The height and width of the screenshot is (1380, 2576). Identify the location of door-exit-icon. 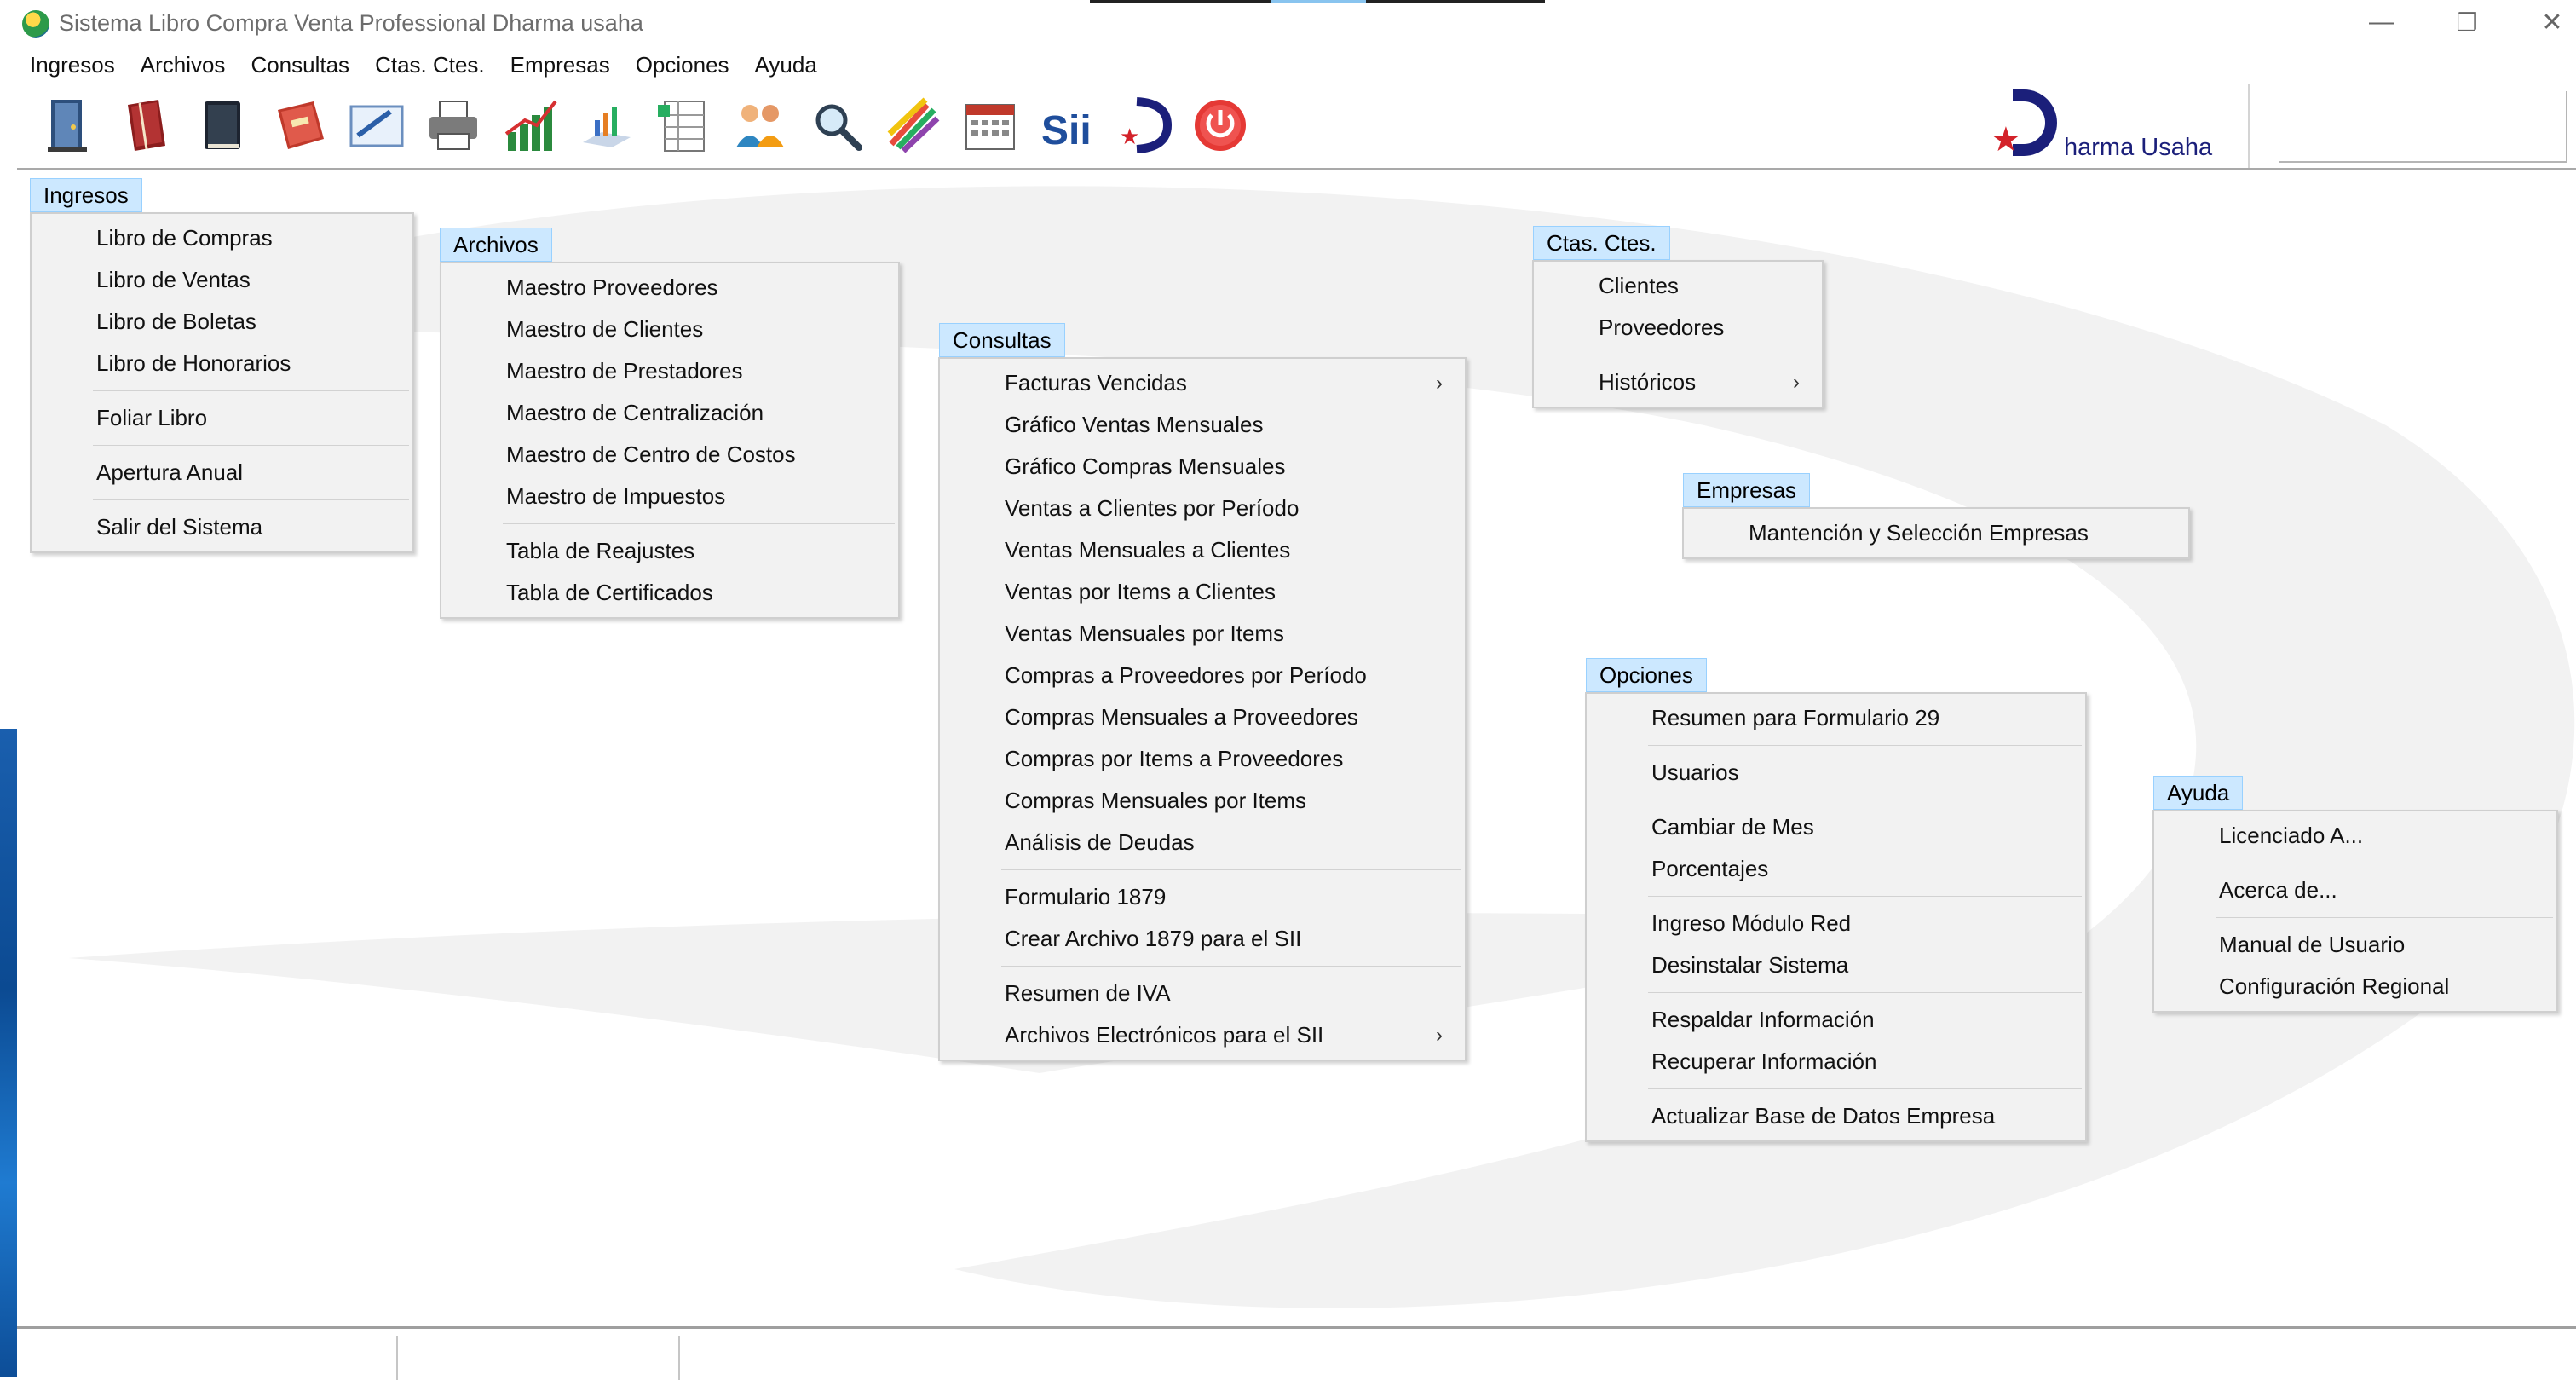
(70, 125).